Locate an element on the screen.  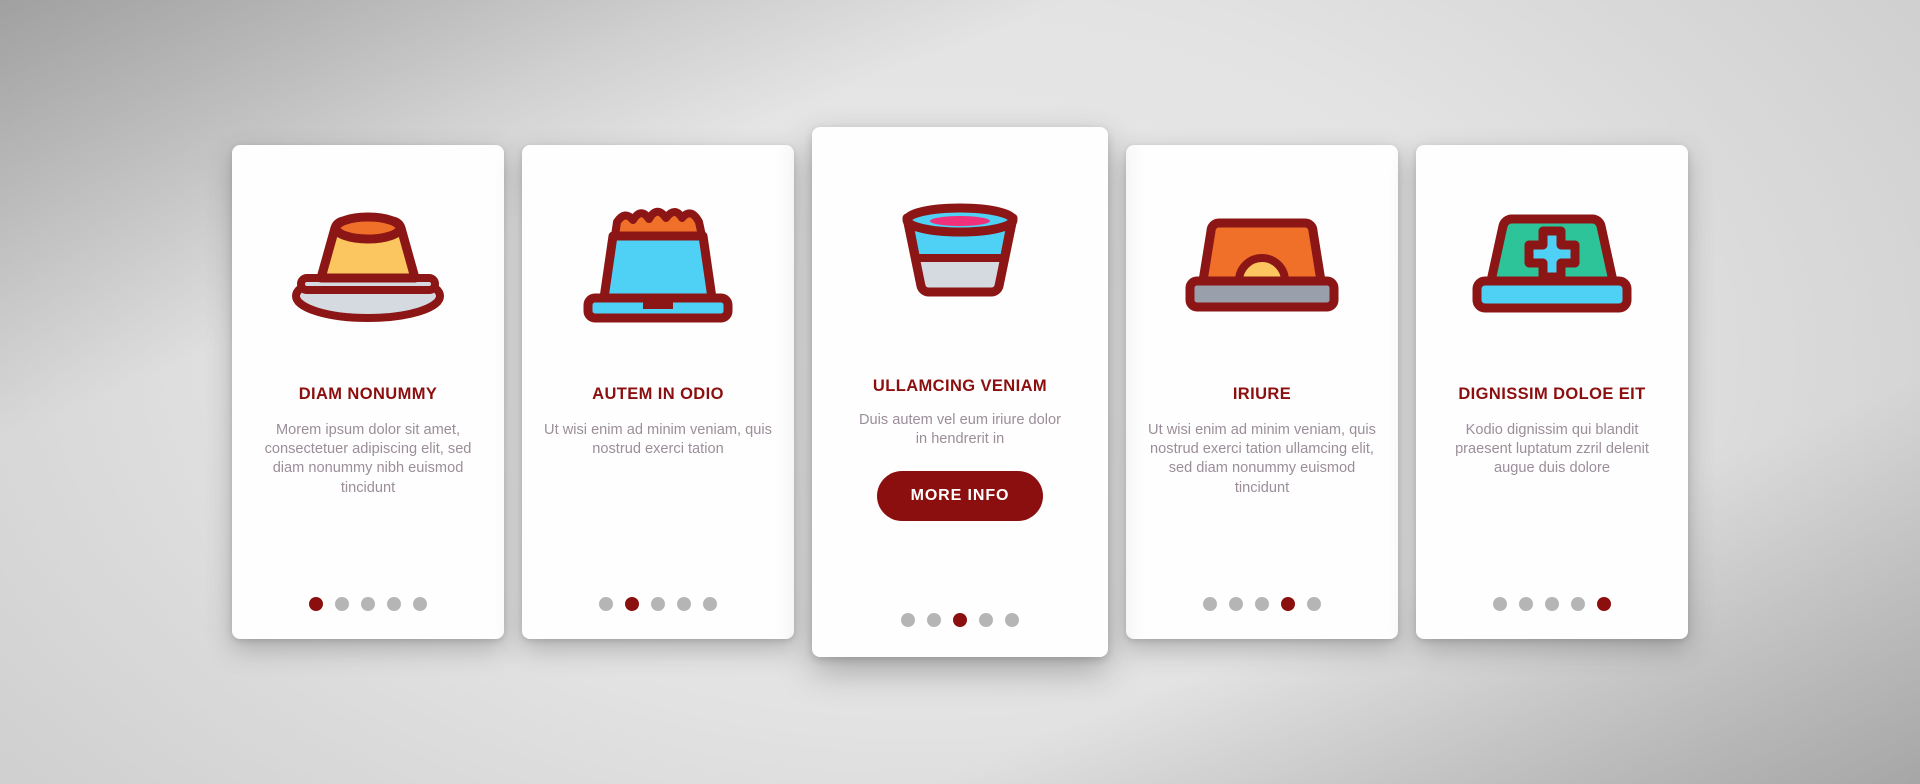
card-title: AUTEM IN ODIO is located at coordinates (658, 394).